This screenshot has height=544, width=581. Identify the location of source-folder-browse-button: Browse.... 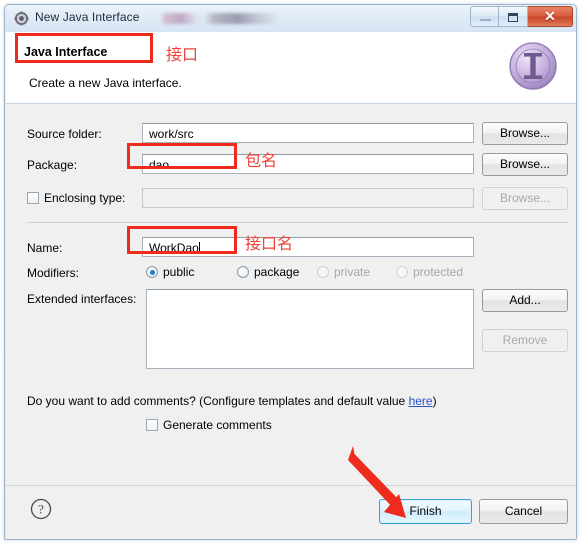
(525, 133).